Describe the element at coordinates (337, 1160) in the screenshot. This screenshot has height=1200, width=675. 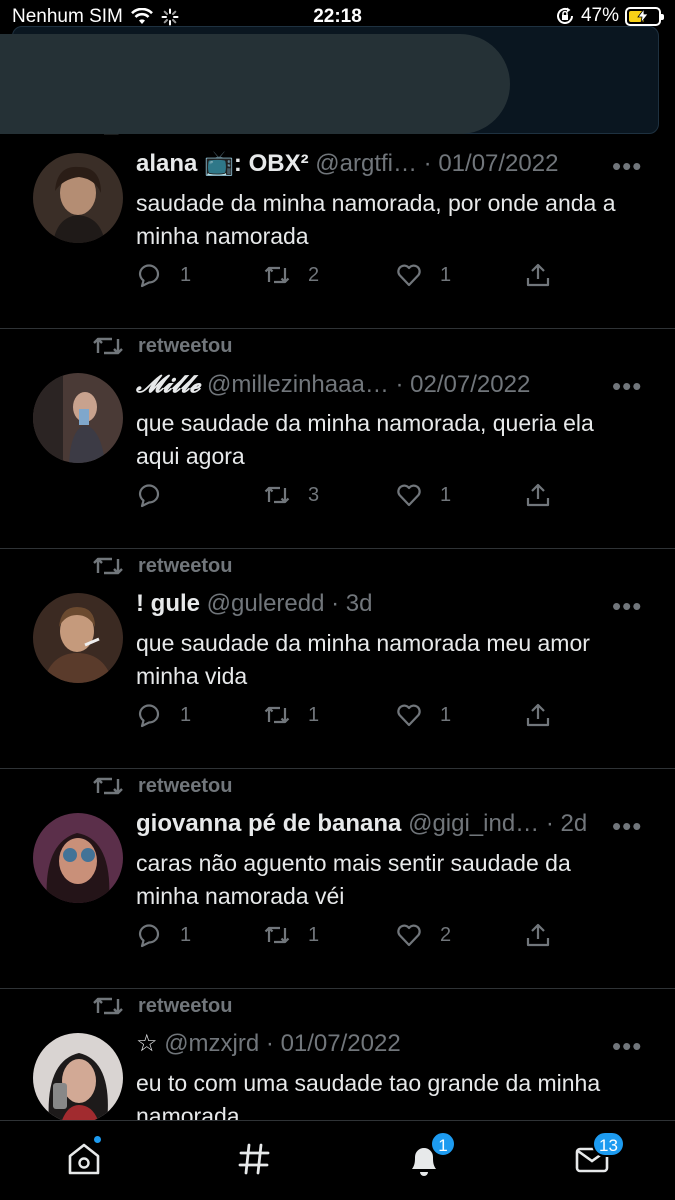
I see `bottom-nav: 1 13` at that location.